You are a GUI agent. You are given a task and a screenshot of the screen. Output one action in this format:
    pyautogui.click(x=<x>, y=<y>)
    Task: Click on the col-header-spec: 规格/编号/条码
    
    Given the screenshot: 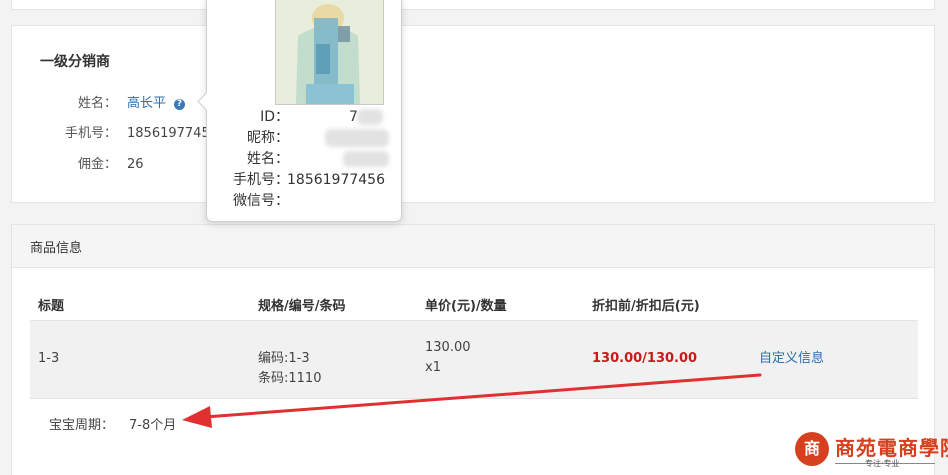 What is the action you would take?
    pyautogui.click(x=302, y=306)
    